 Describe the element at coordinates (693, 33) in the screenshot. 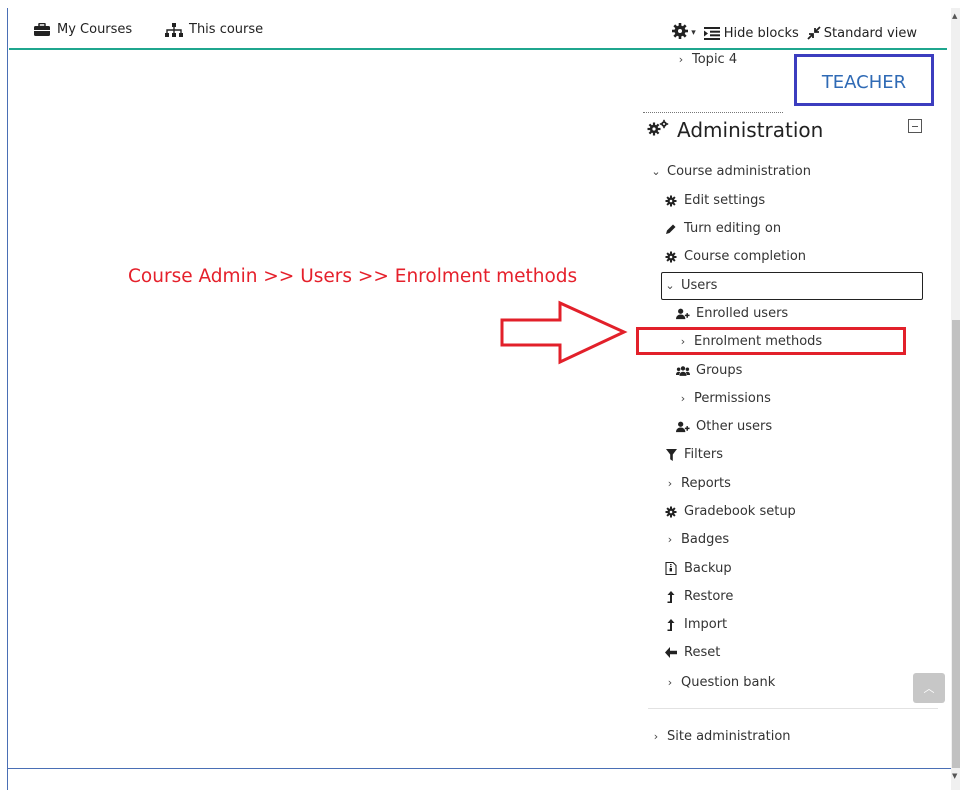

I see `caret-down-icon: ▾` at that location.